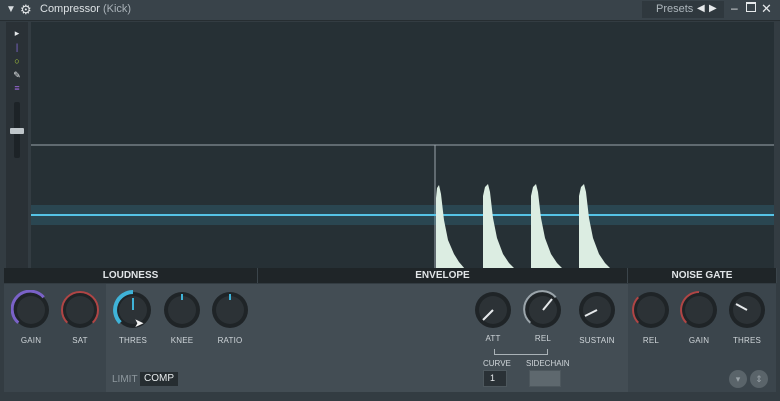 This screenshot has width=780, height=401. What do you see at coordinates (543, 338) in the screenshot?
I see `rel-label: REL` at bounding box center [543, 338].